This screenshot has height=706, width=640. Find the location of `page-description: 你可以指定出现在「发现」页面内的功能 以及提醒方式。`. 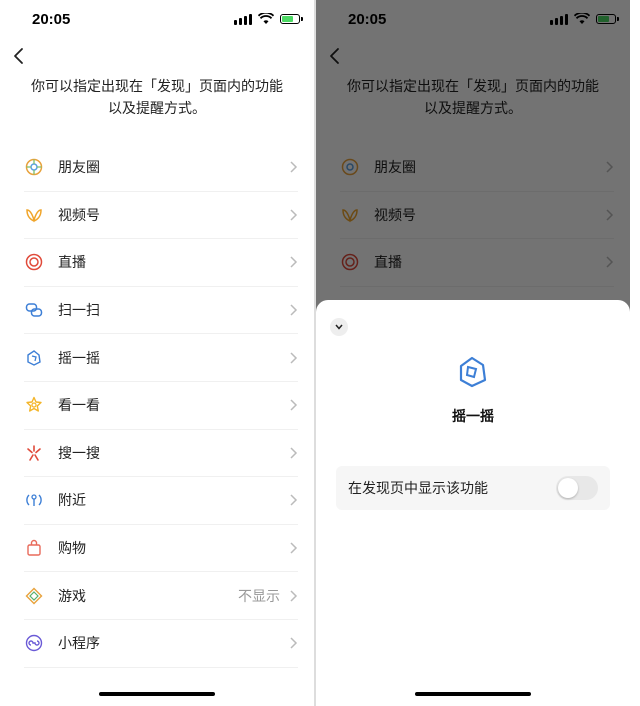

page-description: 你可以指定出现在「发现」页面内的功能 以及提醒方式。 is located at coordinates (157, 98).